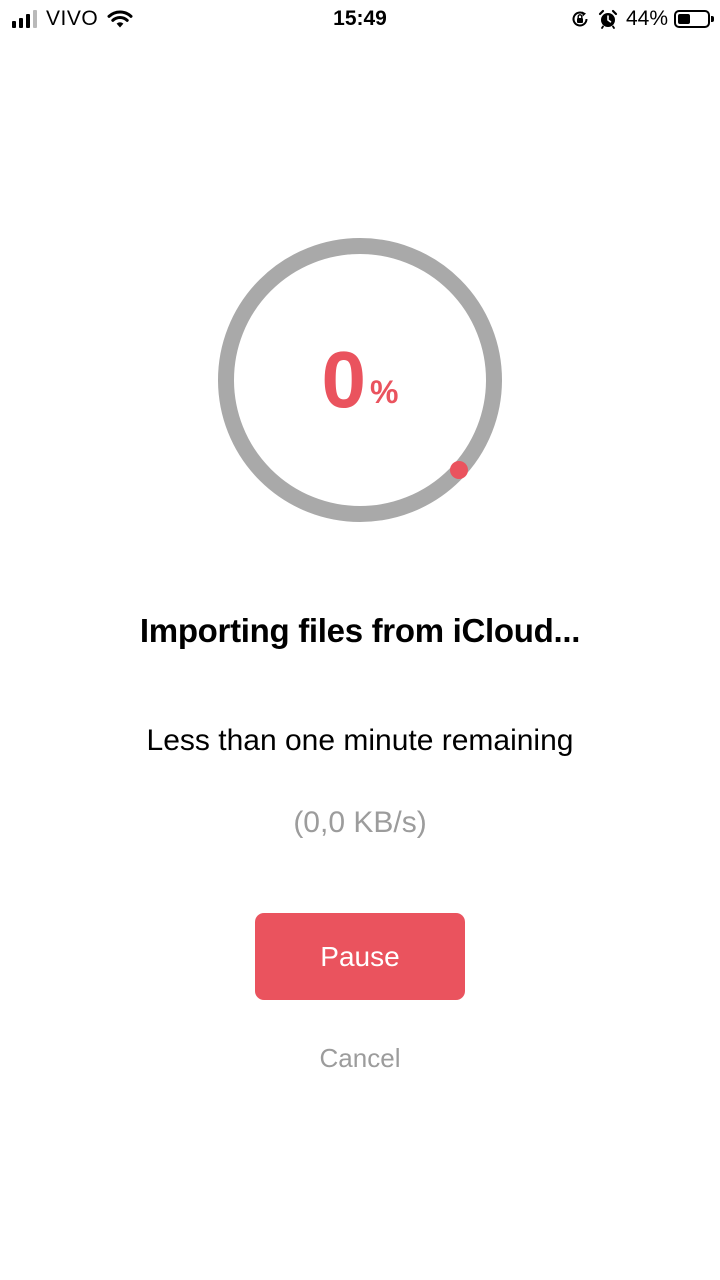  What do you see at coordinates (580, 19) in the screenshot?
I see `lock-rotation-icon` at bounding box center [580, 19].